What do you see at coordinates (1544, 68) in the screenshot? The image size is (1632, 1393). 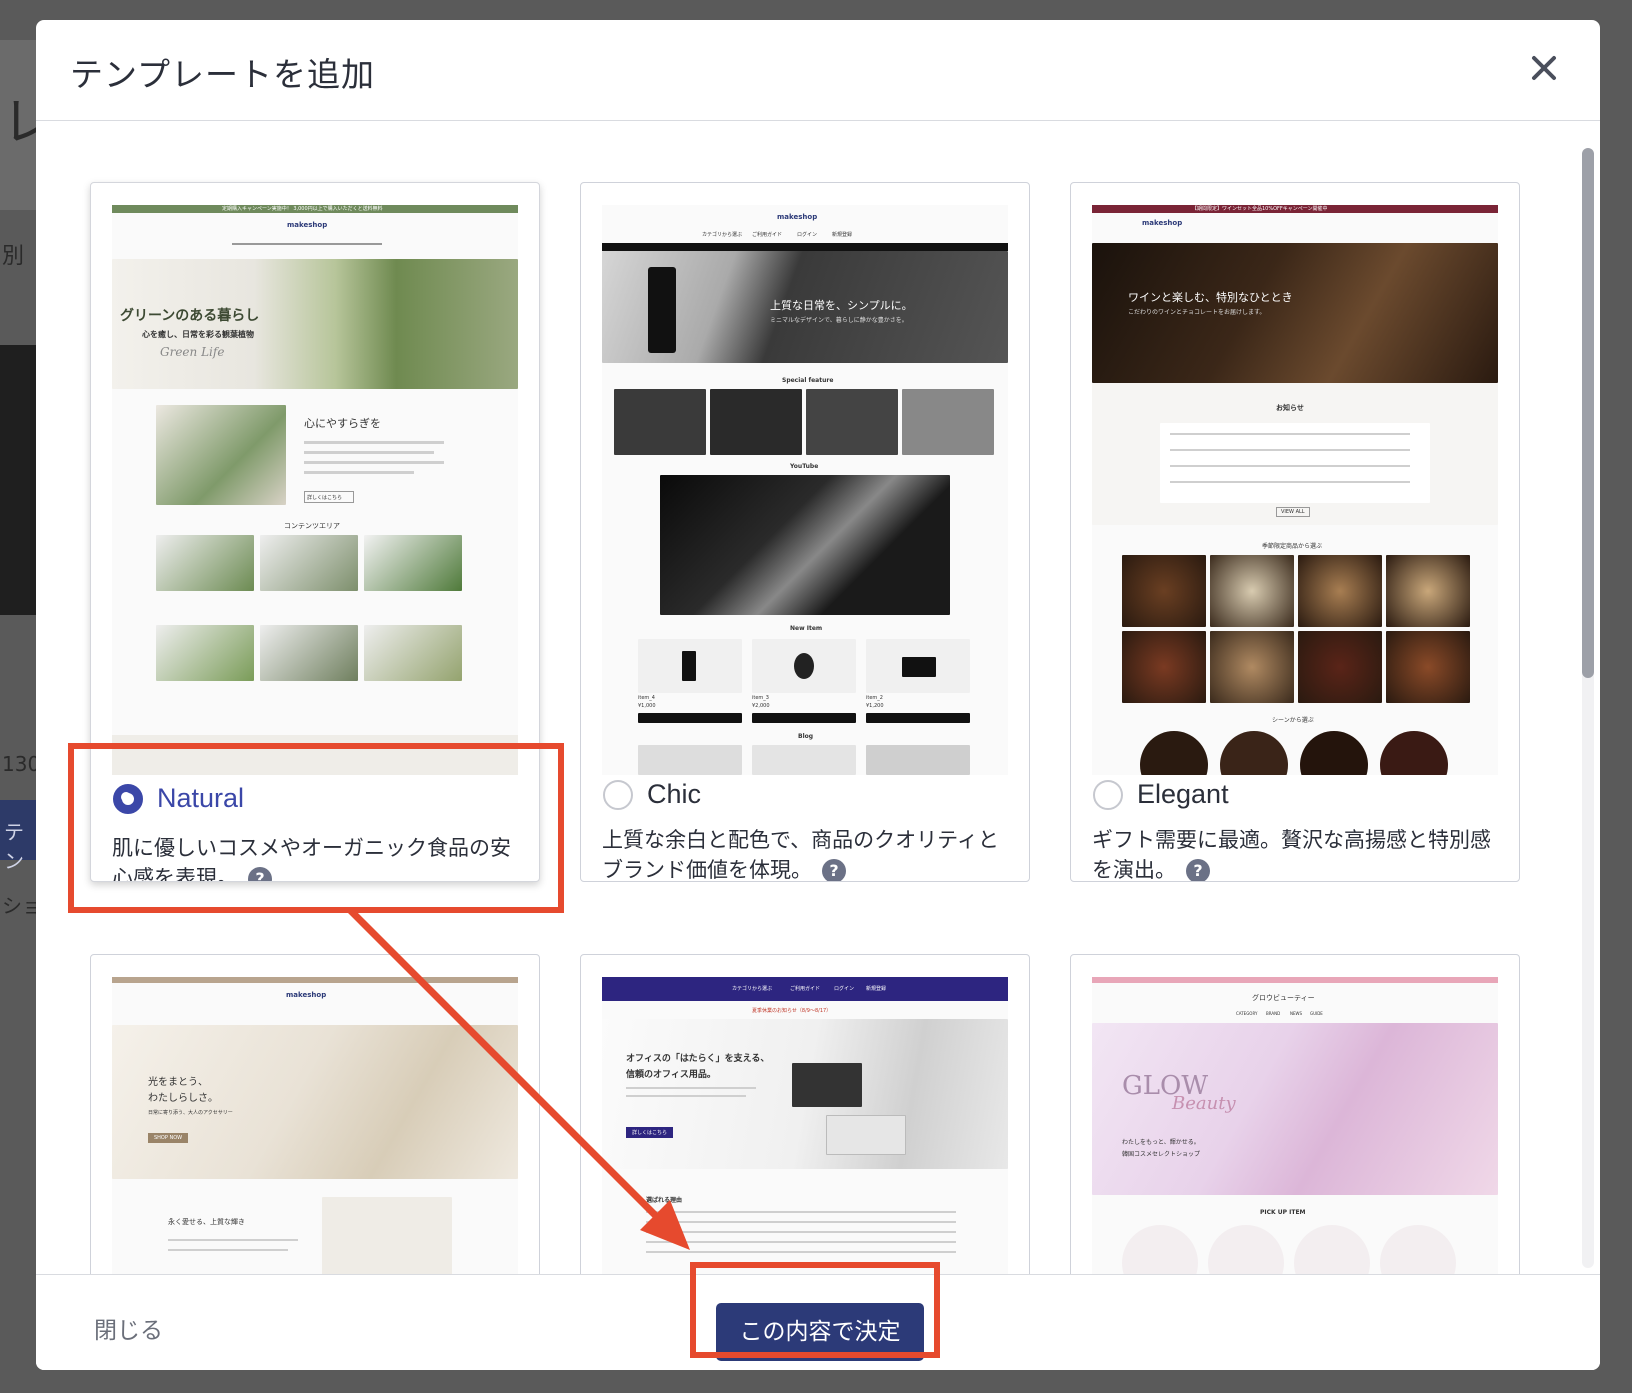 I see `close-button` at bounding box center [1544, 68].